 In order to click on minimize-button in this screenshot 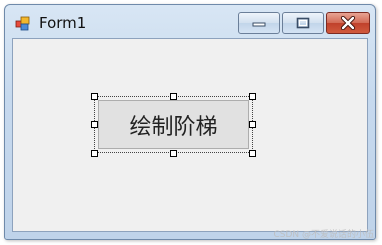, I will do `click(259, 23)`.